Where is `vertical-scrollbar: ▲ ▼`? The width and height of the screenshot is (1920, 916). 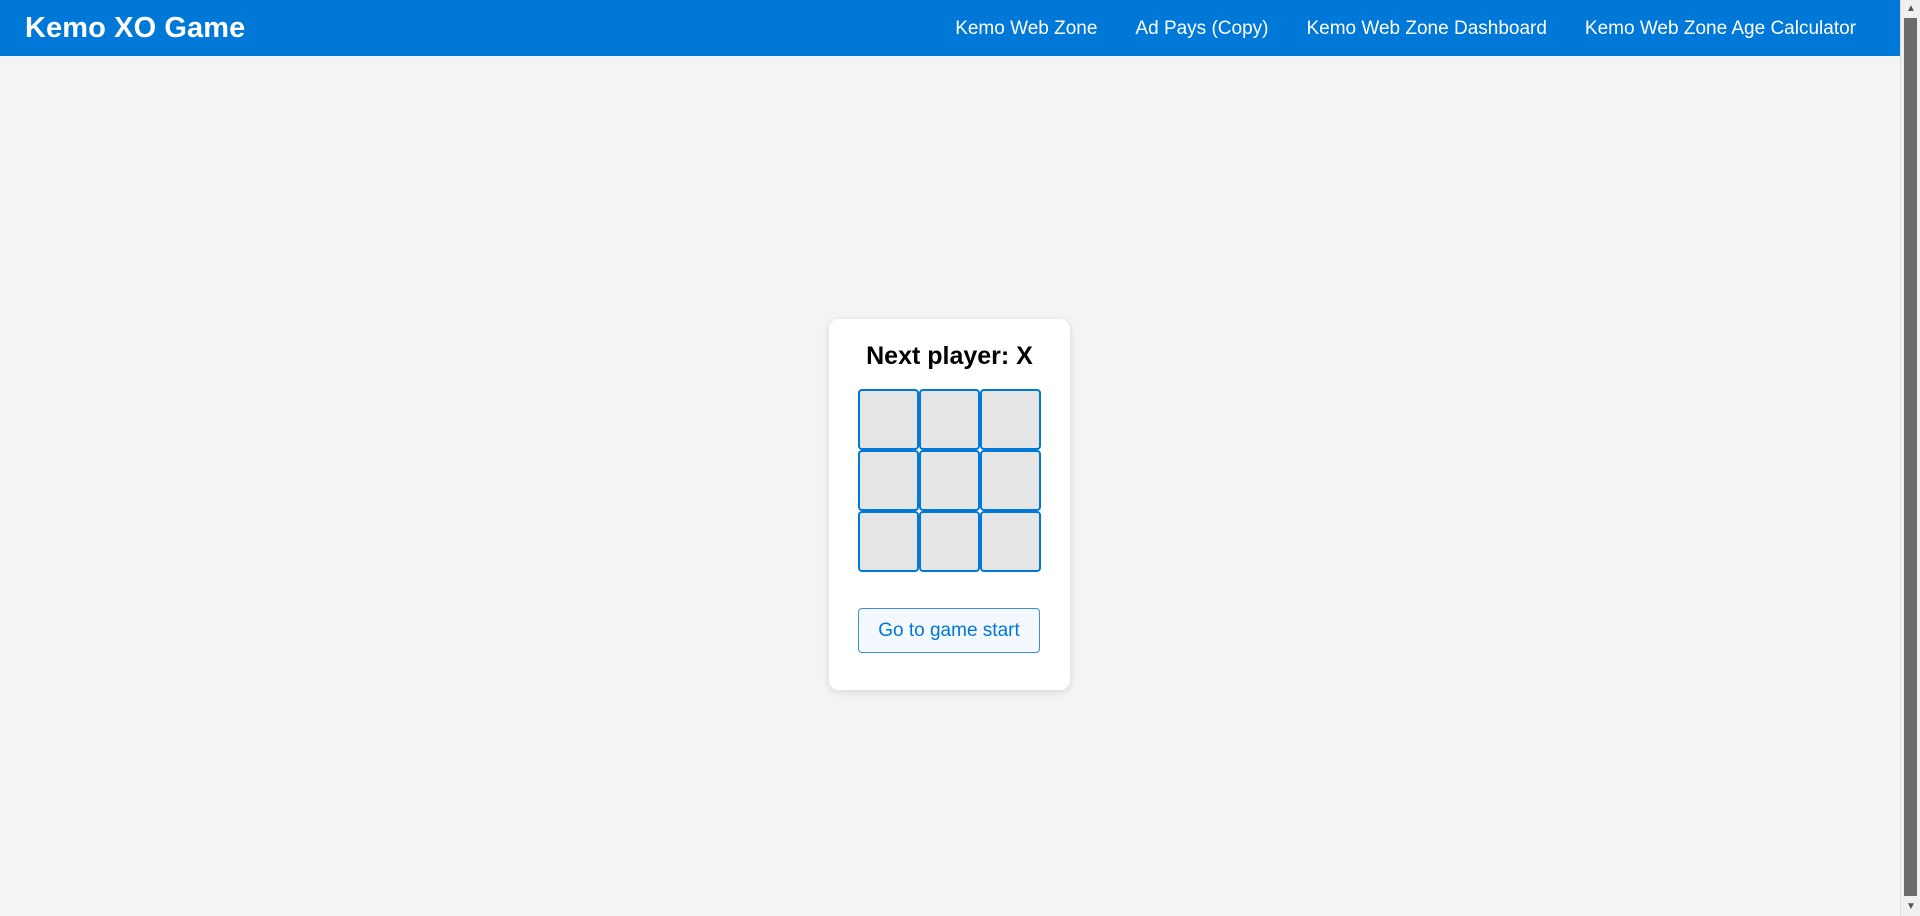 vertical-scrollbar: ▲ ▼ is located at coordinates (1910, 458).